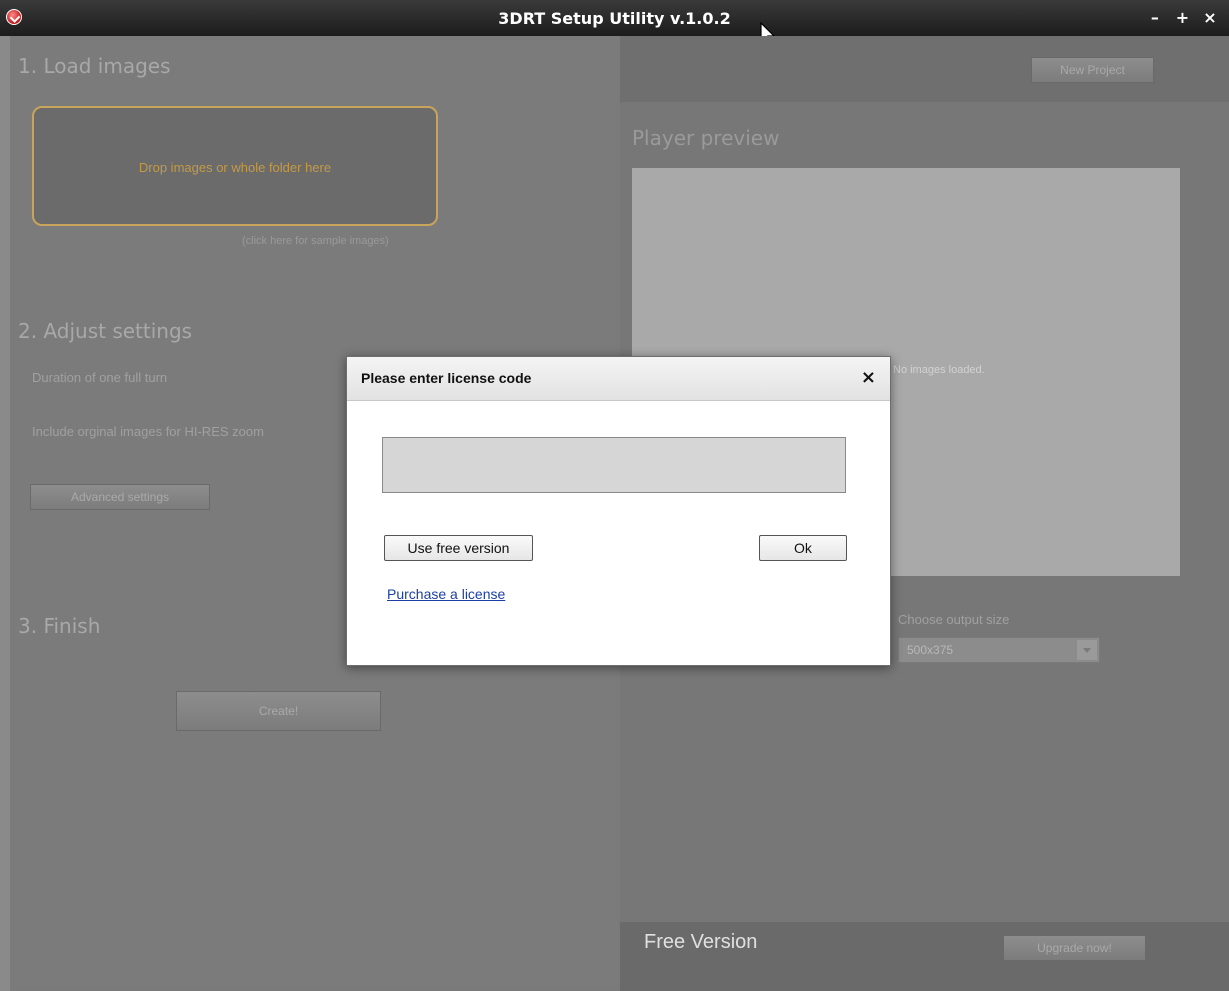 The height and width of the screenshot is (991, 1229). What do you see at coordinates (1210, 17) in the screenshot?
I see `close-window-button: ×` at bounding box center [1210, 17].